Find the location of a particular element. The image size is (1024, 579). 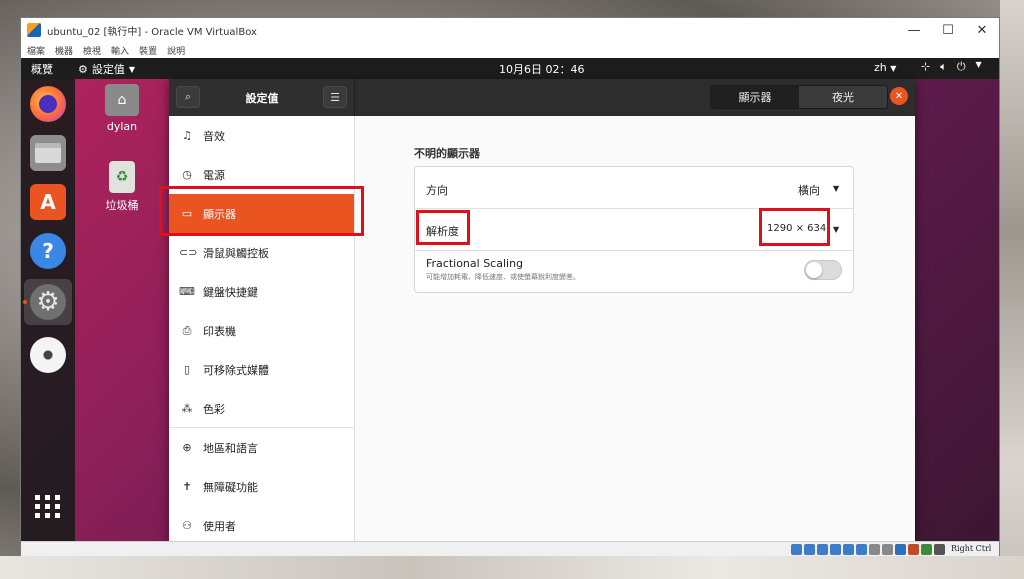

sidebar-item-label: 地區和語言 is located at coordinates (230, 448).